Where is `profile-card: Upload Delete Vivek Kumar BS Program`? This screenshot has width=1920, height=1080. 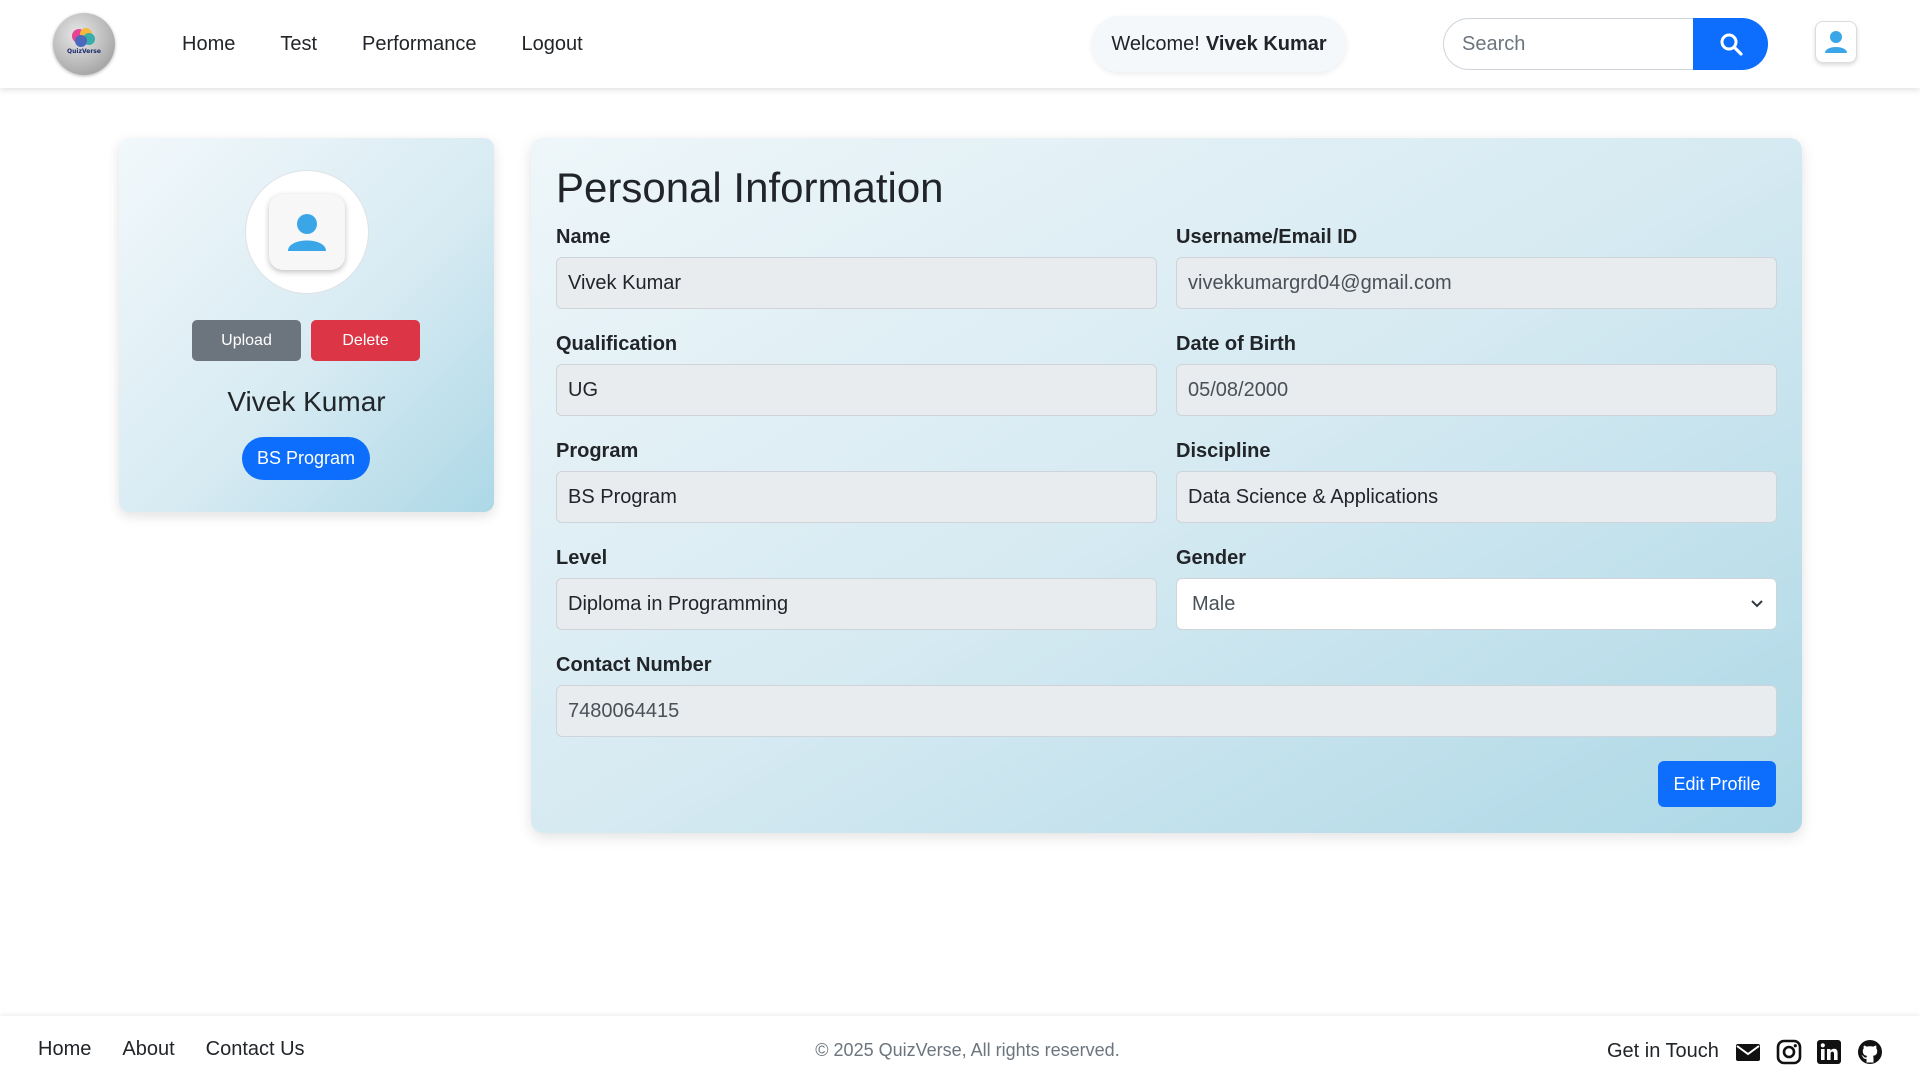
profile-card: Upload Delete Vivek Kumar BS Program is located at coordinates (306, 325).